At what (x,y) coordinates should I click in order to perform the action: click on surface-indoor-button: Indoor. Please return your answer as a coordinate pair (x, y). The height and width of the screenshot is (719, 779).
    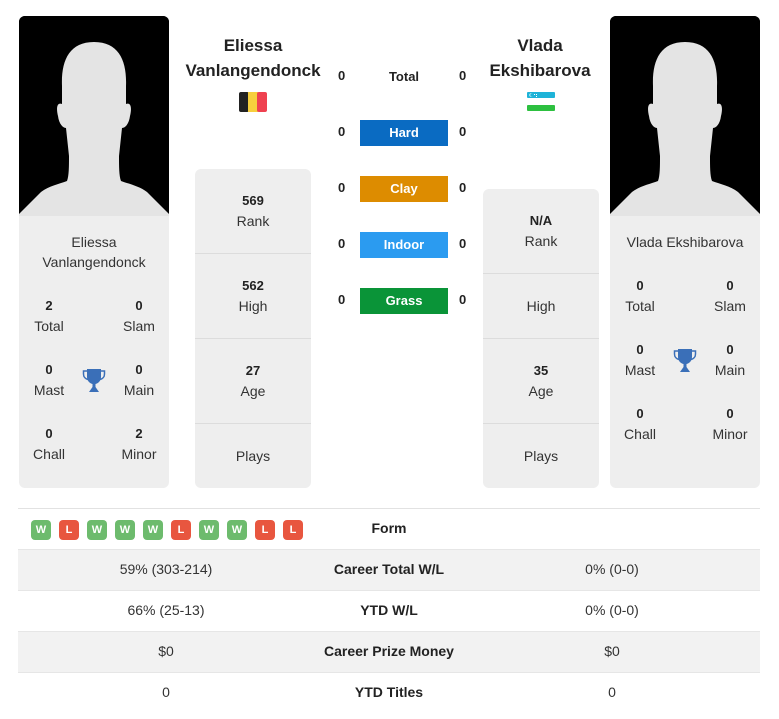
    Looking at the image, I should click on (404, 245).